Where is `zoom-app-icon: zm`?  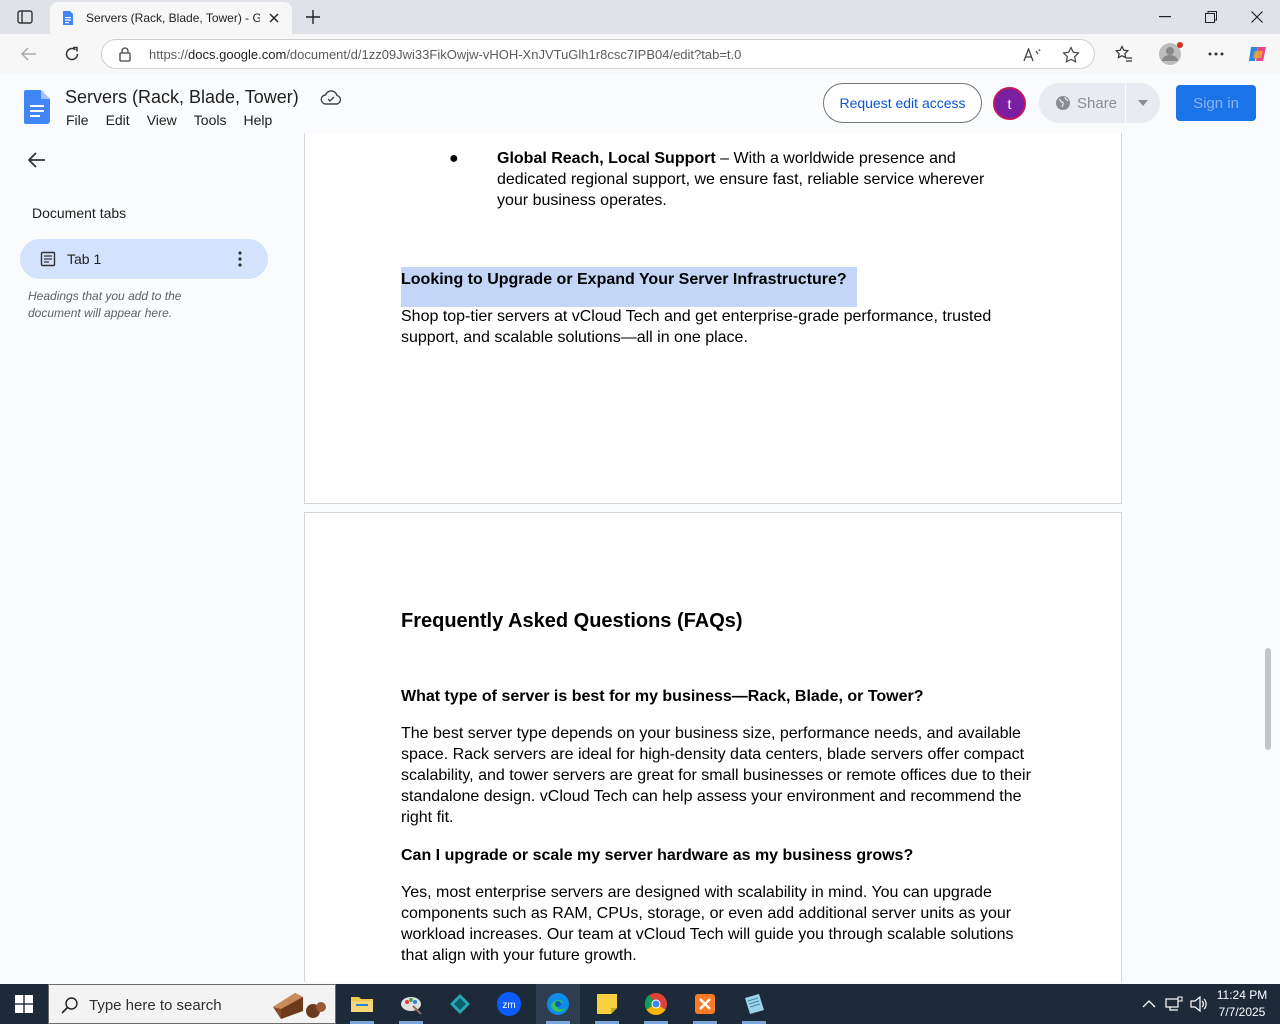
zoom-app-icon: zm is located at coordinates (509, 1004).